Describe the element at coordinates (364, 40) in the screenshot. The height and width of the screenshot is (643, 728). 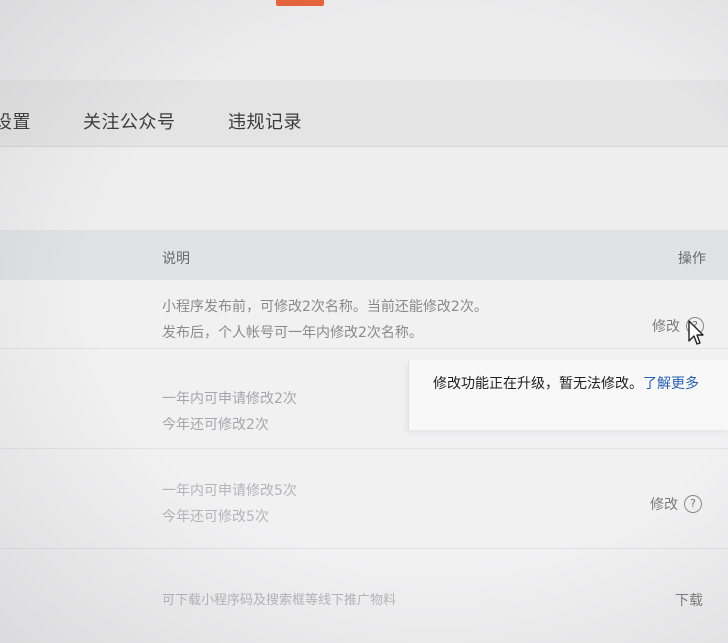
I see `top-band` at that location.